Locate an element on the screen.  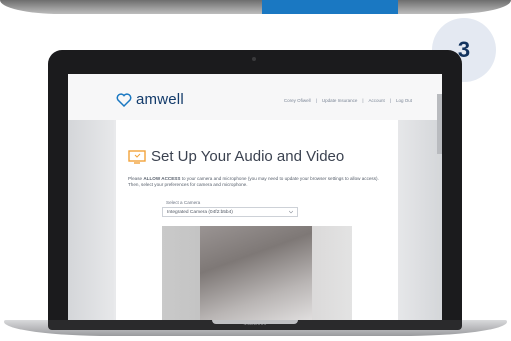
scrollbar is located at coordinates (439, 124).